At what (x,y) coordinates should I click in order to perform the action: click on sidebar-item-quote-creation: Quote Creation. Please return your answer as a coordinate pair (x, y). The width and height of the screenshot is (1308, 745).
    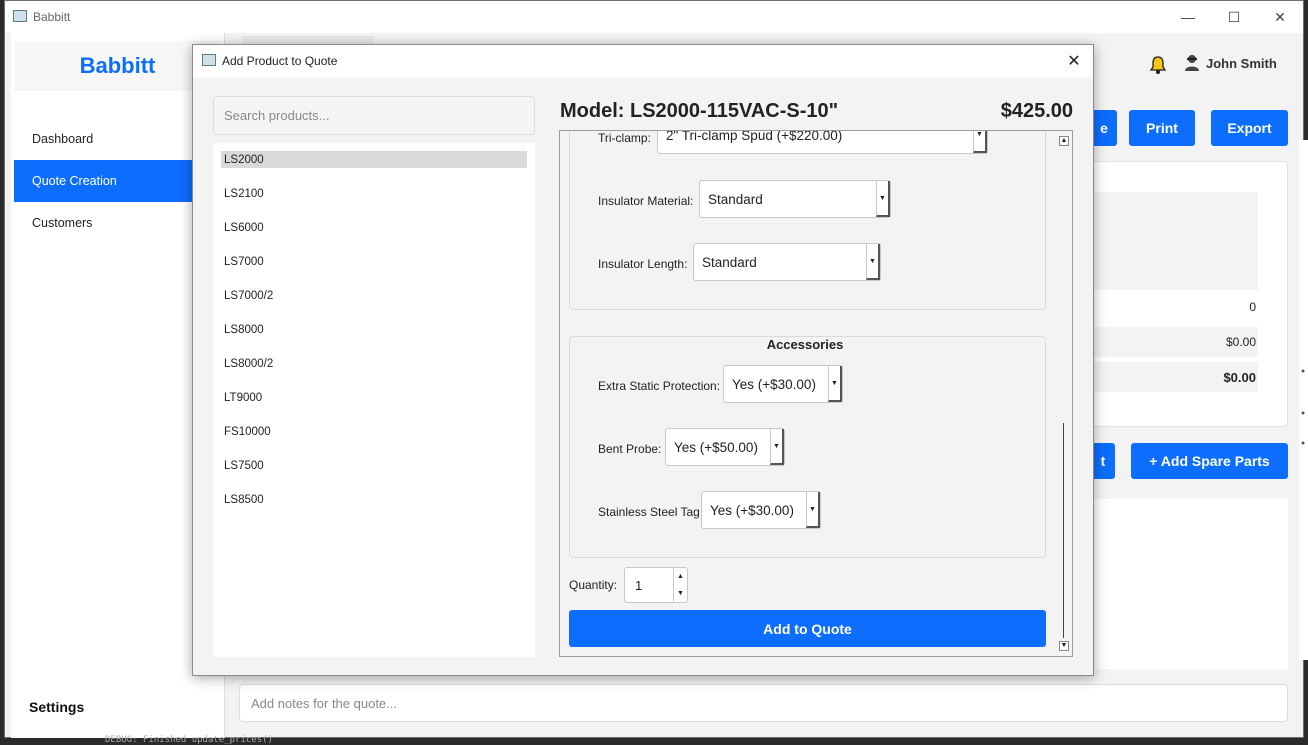
    Looking at the image, I should click on (104, 181).